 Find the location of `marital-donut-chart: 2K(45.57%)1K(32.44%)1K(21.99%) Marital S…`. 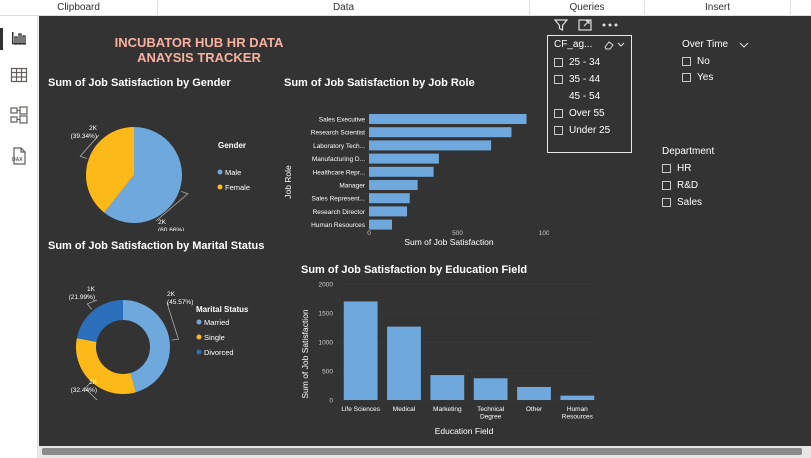

marital-donut-chart: 2K(45.57%)1K(32.44%)1K(21.99%) Marital S… is located at coordinates (159, 336).